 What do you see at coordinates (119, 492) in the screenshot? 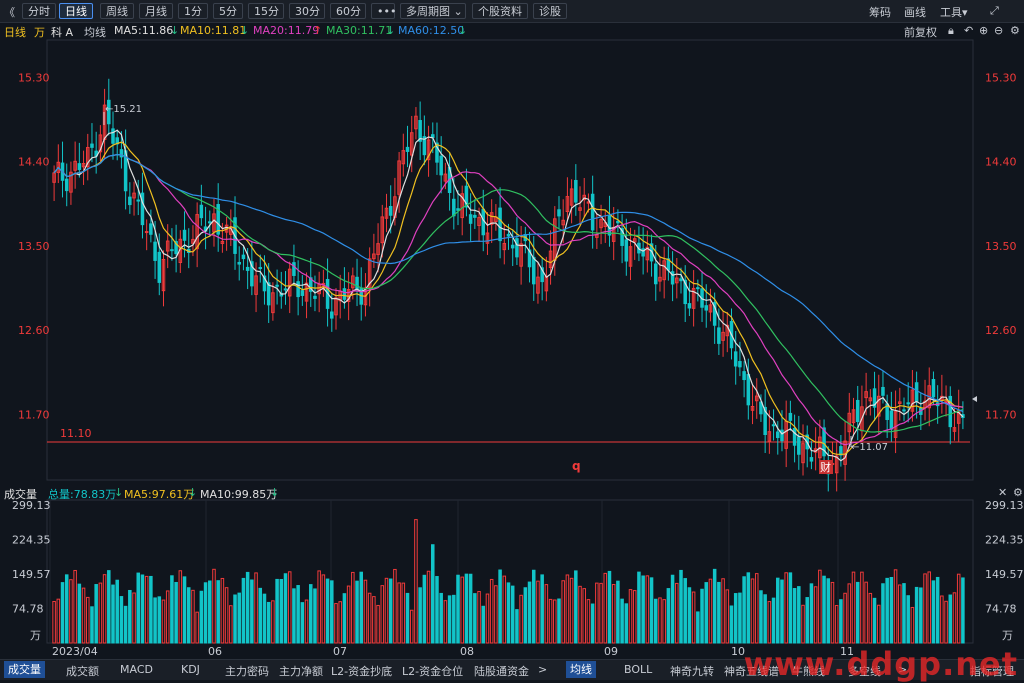
I see `volume-total-arrow: ↓` at bounding box center [119, 492].